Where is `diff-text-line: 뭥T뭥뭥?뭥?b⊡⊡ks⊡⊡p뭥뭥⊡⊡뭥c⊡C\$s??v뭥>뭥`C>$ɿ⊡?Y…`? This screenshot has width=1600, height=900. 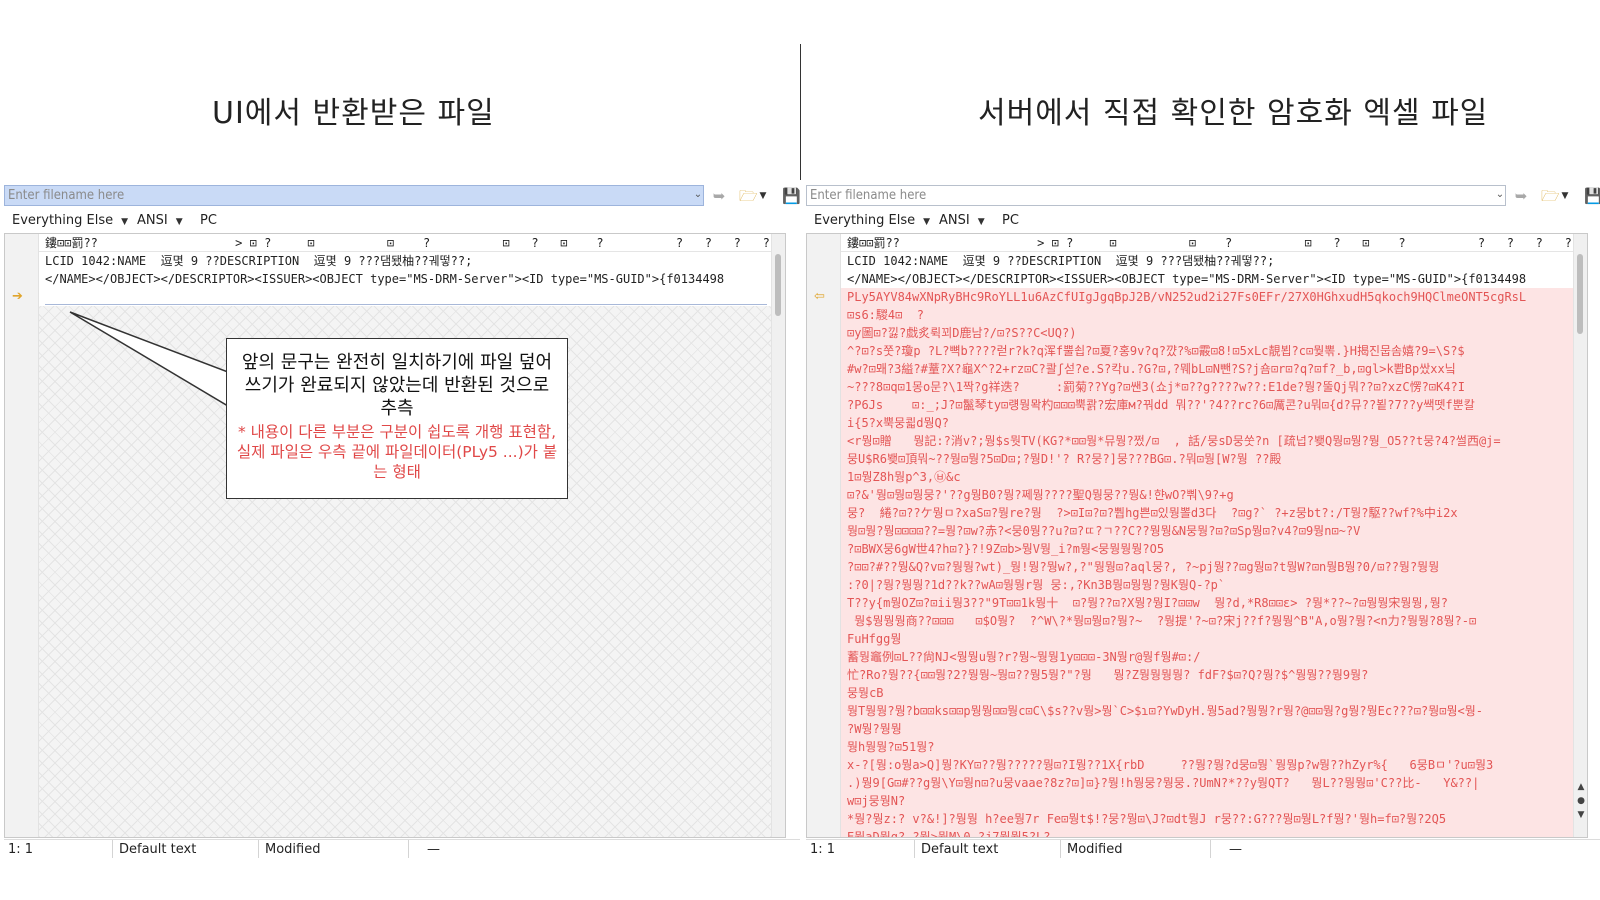
diff-text-line: 뭥T뭥뭥?뭥?b⊡⊡ks⊡⊡p뭥뭥⊡⊡뭥c⊡C\$s??v뭥>뭥`C>$ɿ⊡?Y… is located at coordinates (1207, 711).